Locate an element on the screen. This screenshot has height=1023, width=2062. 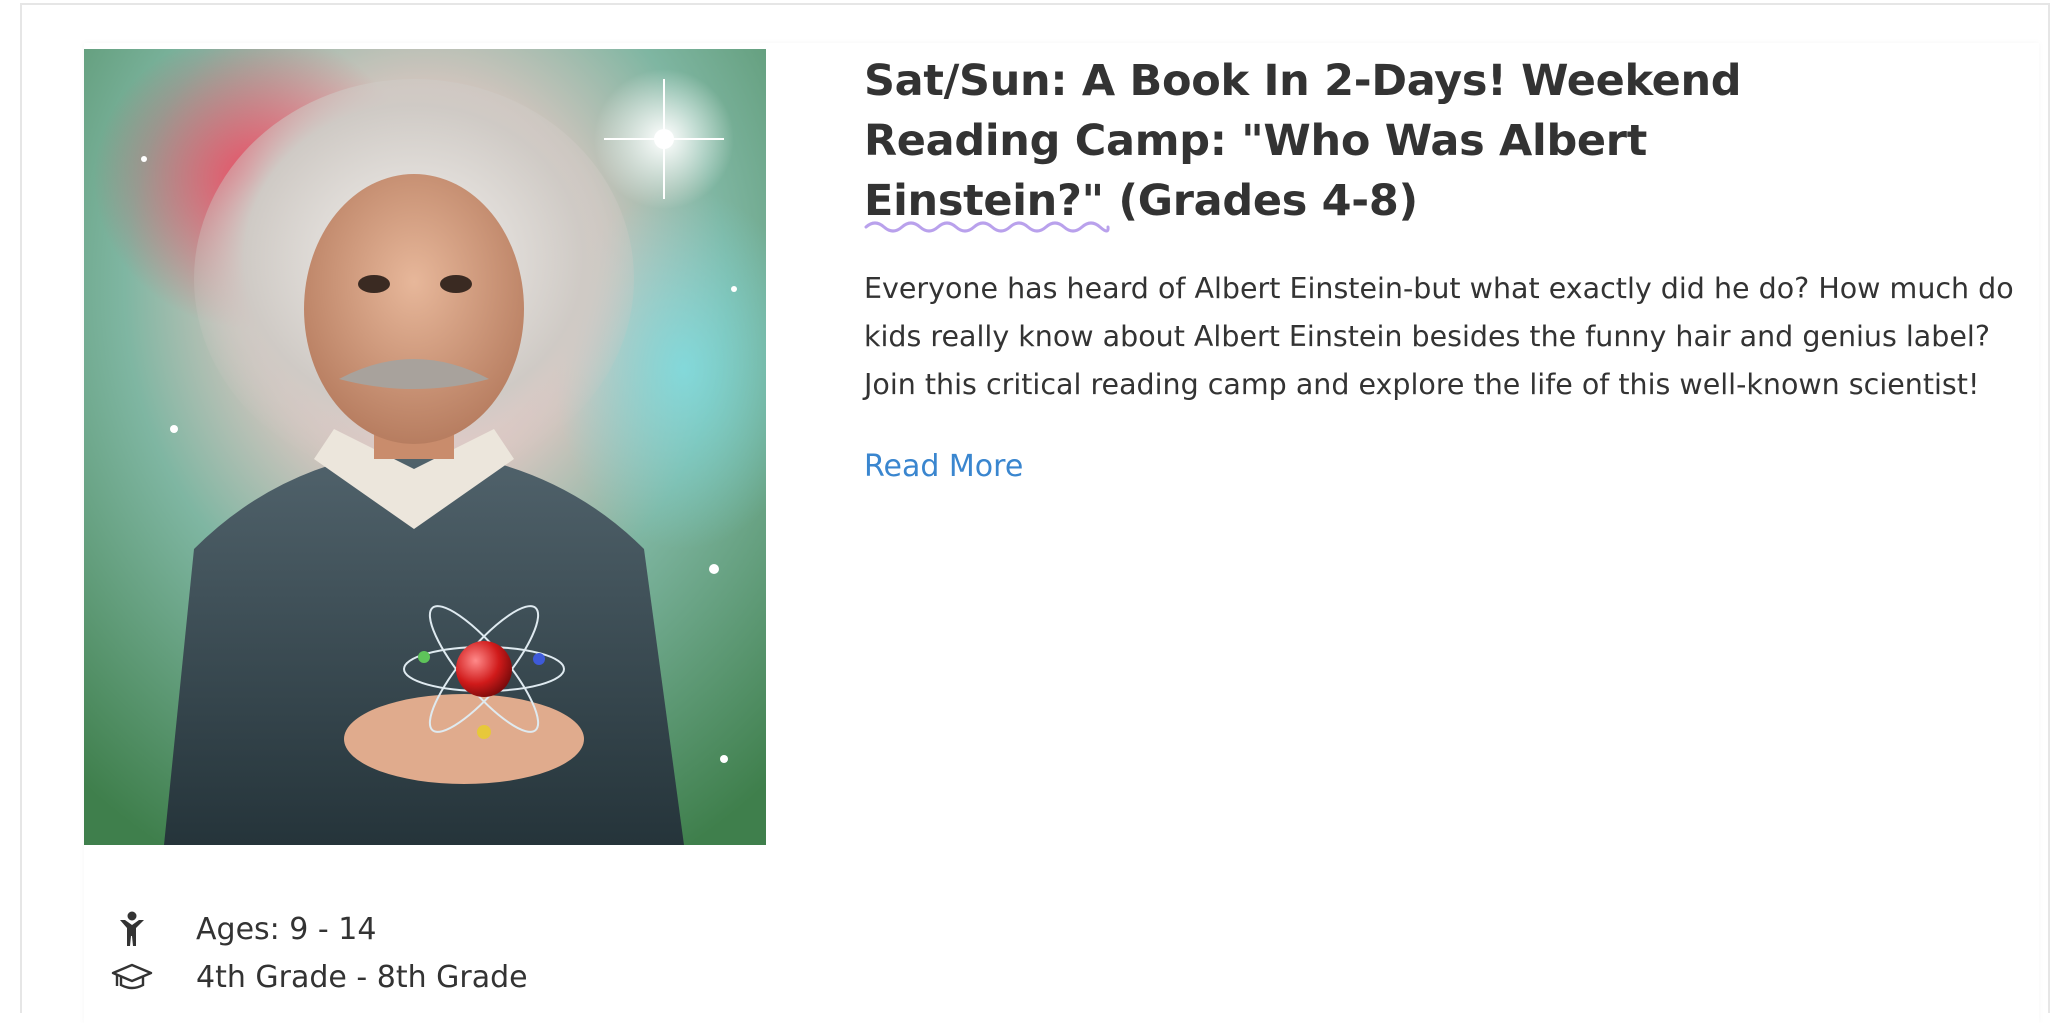
read-more-link: Read More is located at coordinates (943, 466).